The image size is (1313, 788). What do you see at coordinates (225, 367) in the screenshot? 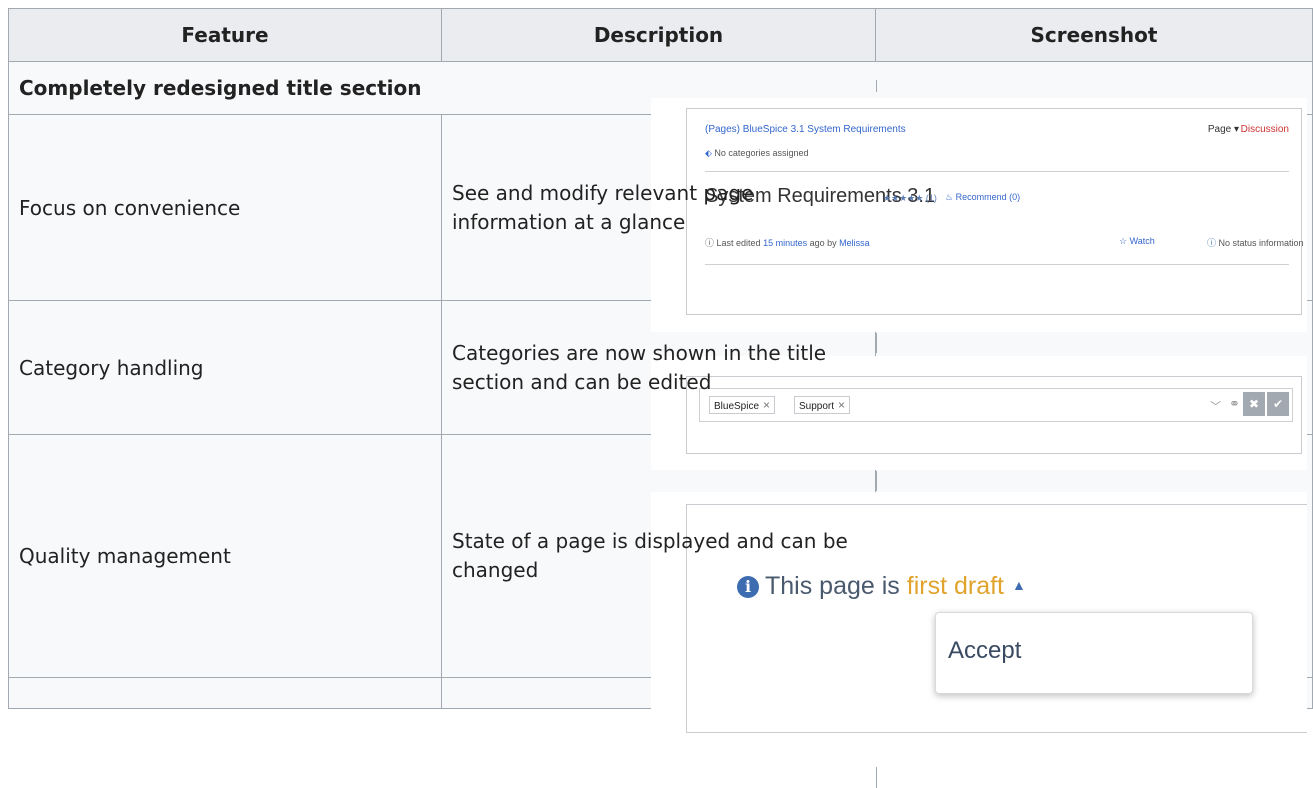
I see `feature-cell: Category handling` at bounding box center [225, 367].